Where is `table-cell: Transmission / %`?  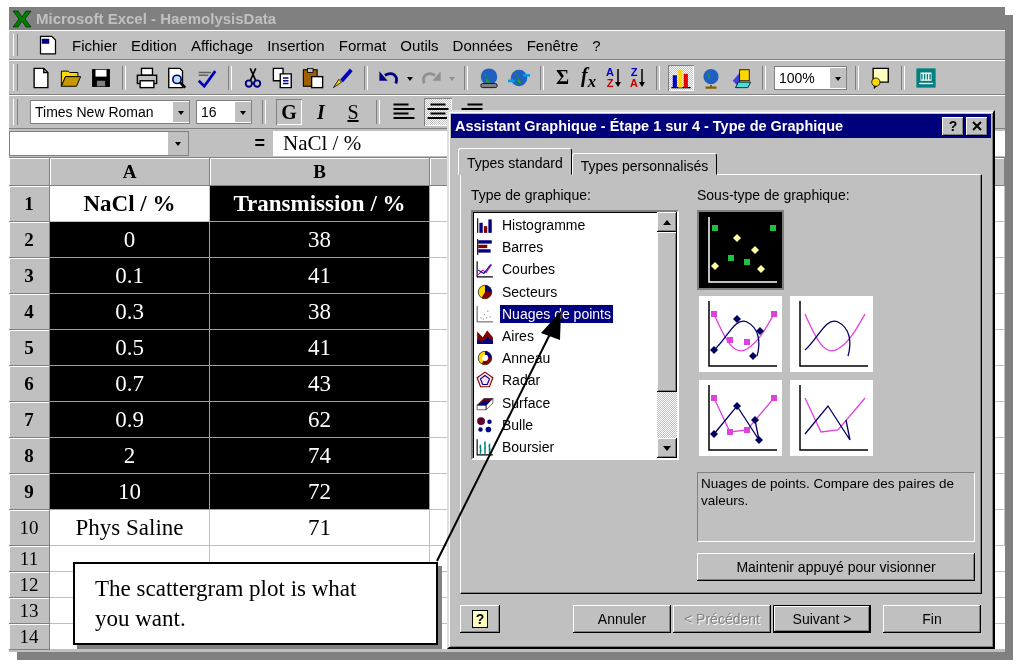
table-cell: Transmission / % is located at coordinates (320, 204).